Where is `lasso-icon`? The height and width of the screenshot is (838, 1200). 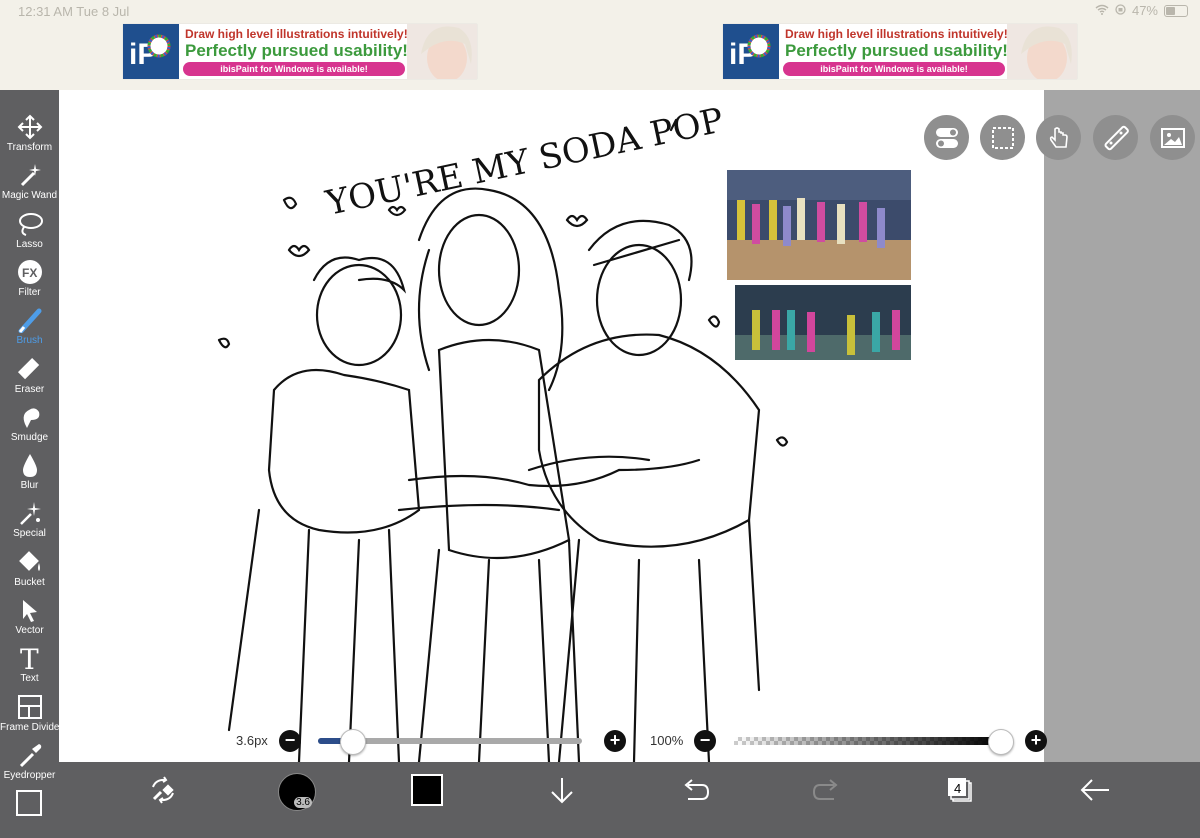
lasso-icon is located at coordinates (29, 224).